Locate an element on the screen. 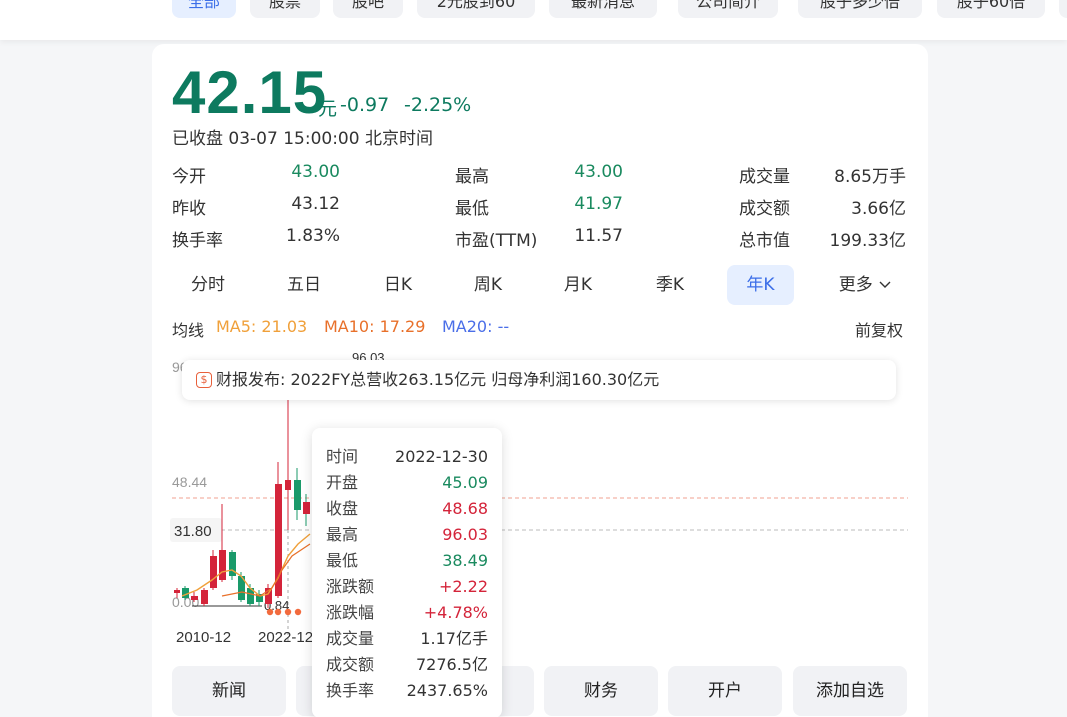 The width and height of the screenshot is (1067, 717). tab-five-day: 五日 is located at coordinates (304, 285).